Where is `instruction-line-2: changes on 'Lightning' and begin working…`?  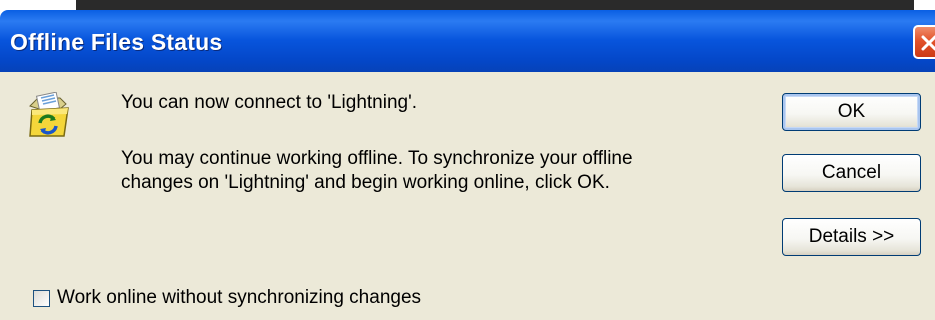
instruction-line-2: changes on 'Lightning' and begin working… is located at coordinates (365, 182).